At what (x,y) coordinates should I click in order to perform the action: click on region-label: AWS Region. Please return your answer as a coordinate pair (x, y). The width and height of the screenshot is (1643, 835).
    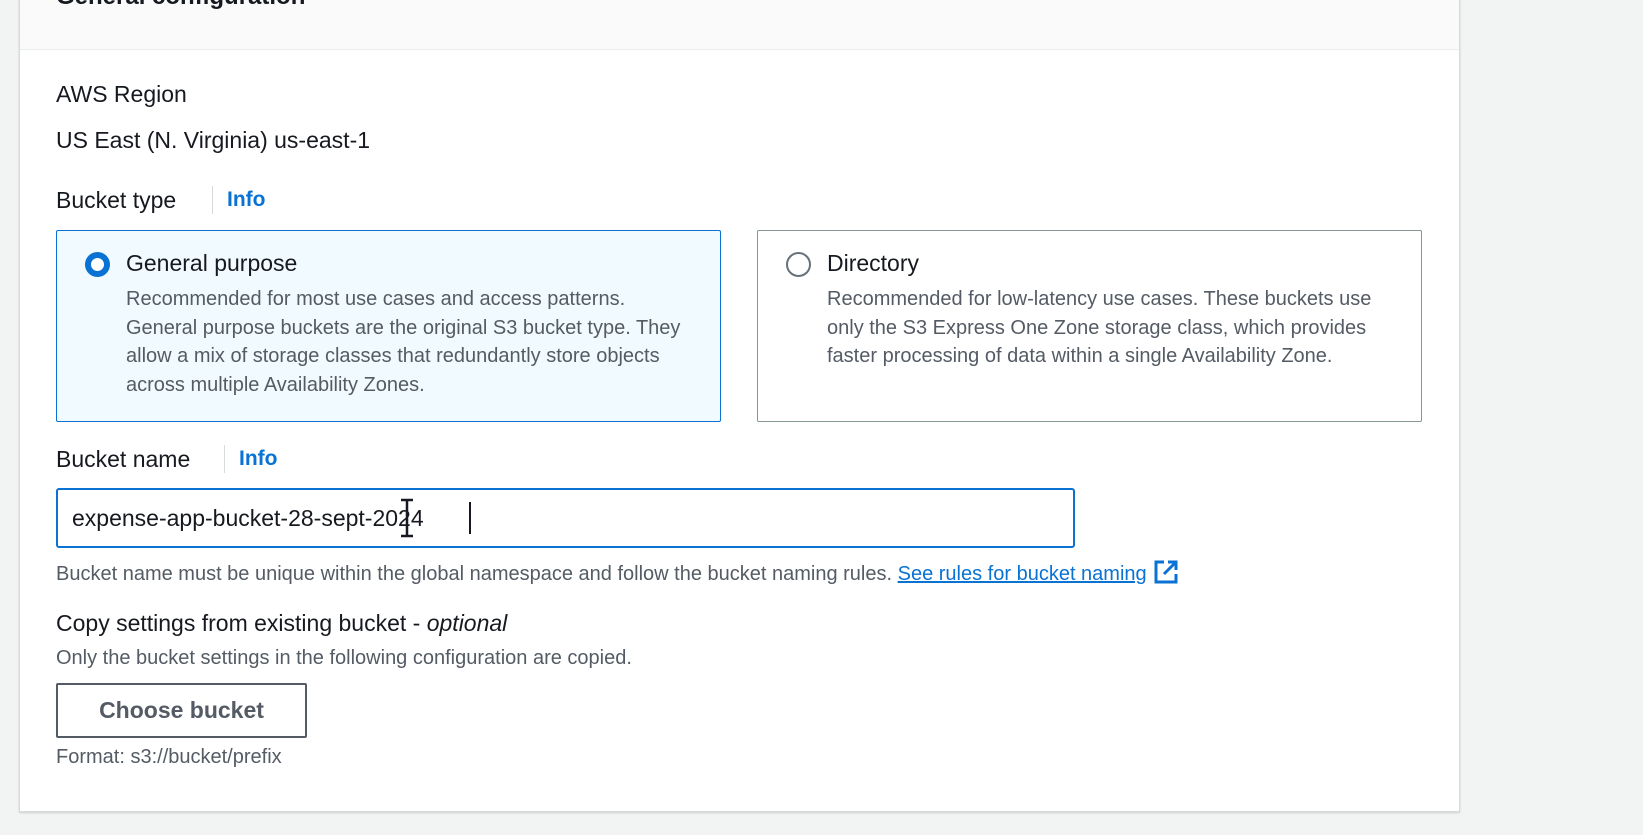
    Looking at the image, I should click on (121, 94).